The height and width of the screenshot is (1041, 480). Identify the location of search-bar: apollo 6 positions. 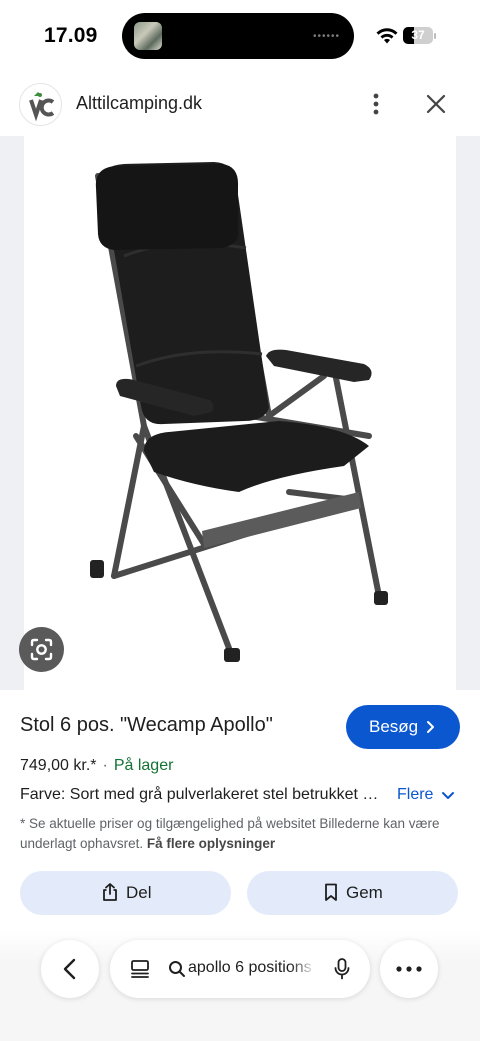
(240, 969).